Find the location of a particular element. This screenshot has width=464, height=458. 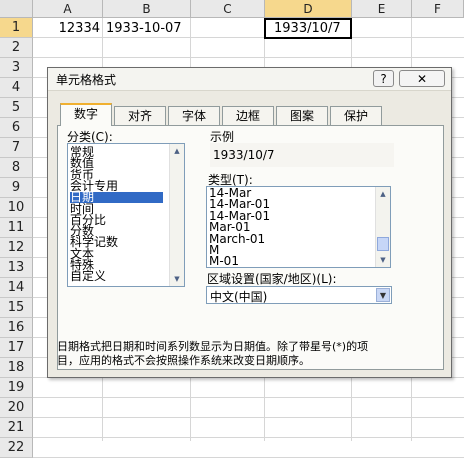

tab-pattern: 图案 is located at coordinates (302, 115).